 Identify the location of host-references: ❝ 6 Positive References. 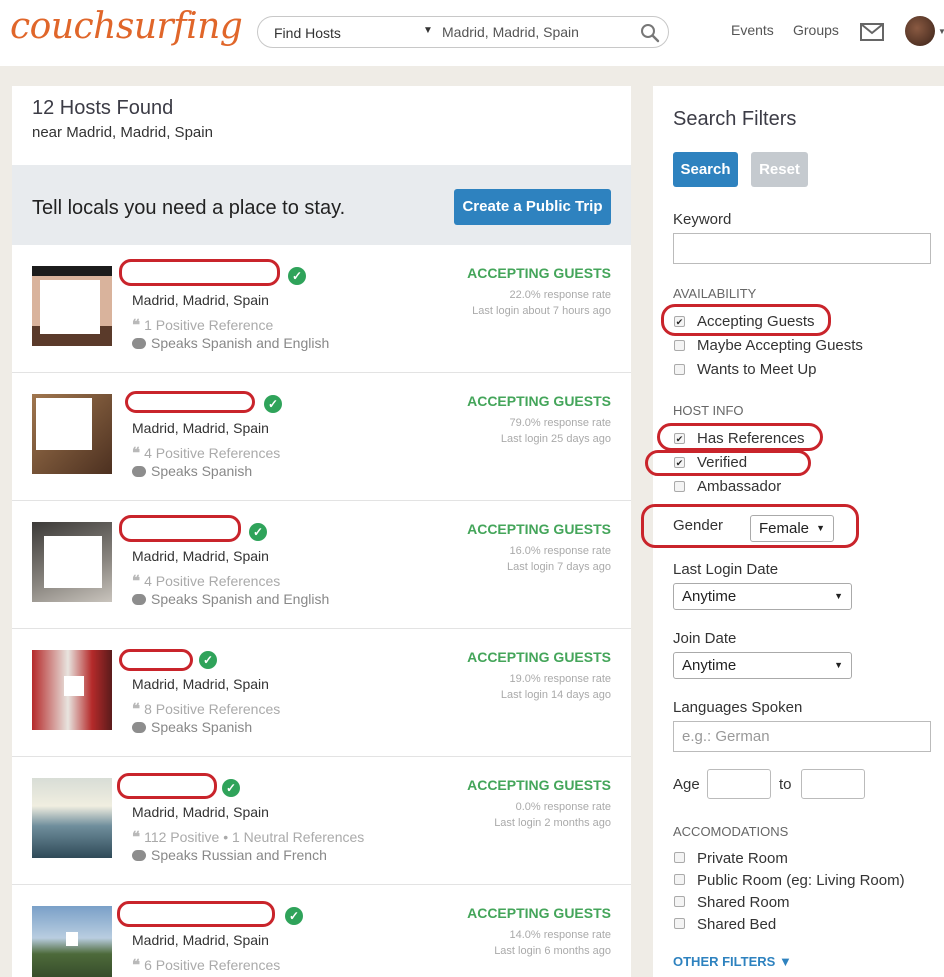
(206, 965).